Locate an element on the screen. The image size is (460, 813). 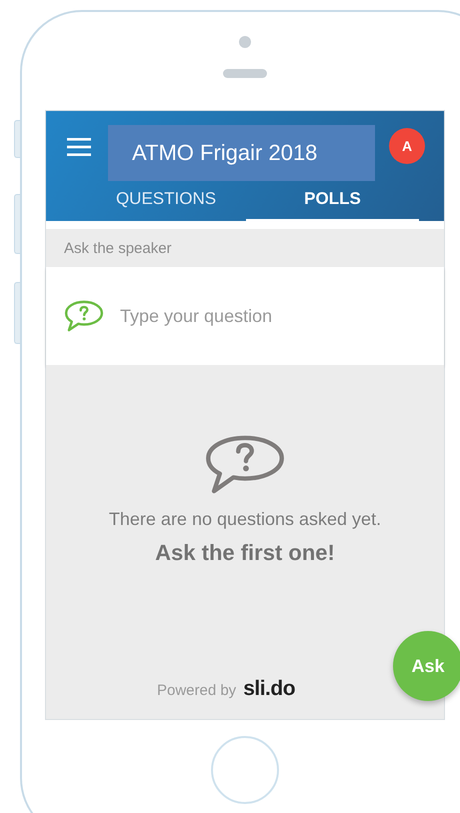
speaker-slot is located at coordinates (245, 73).